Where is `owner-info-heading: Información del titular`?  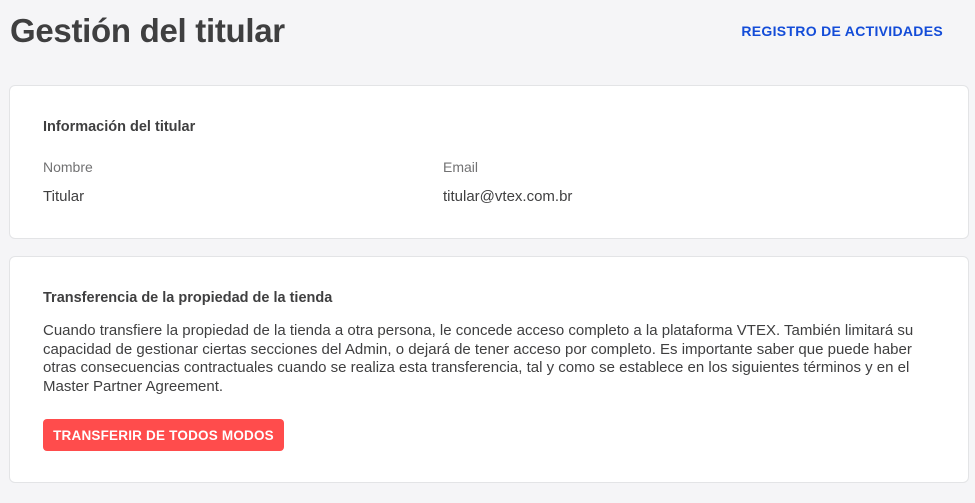
owner-info-heading: Información del titular is located at coordinates (119, 127).